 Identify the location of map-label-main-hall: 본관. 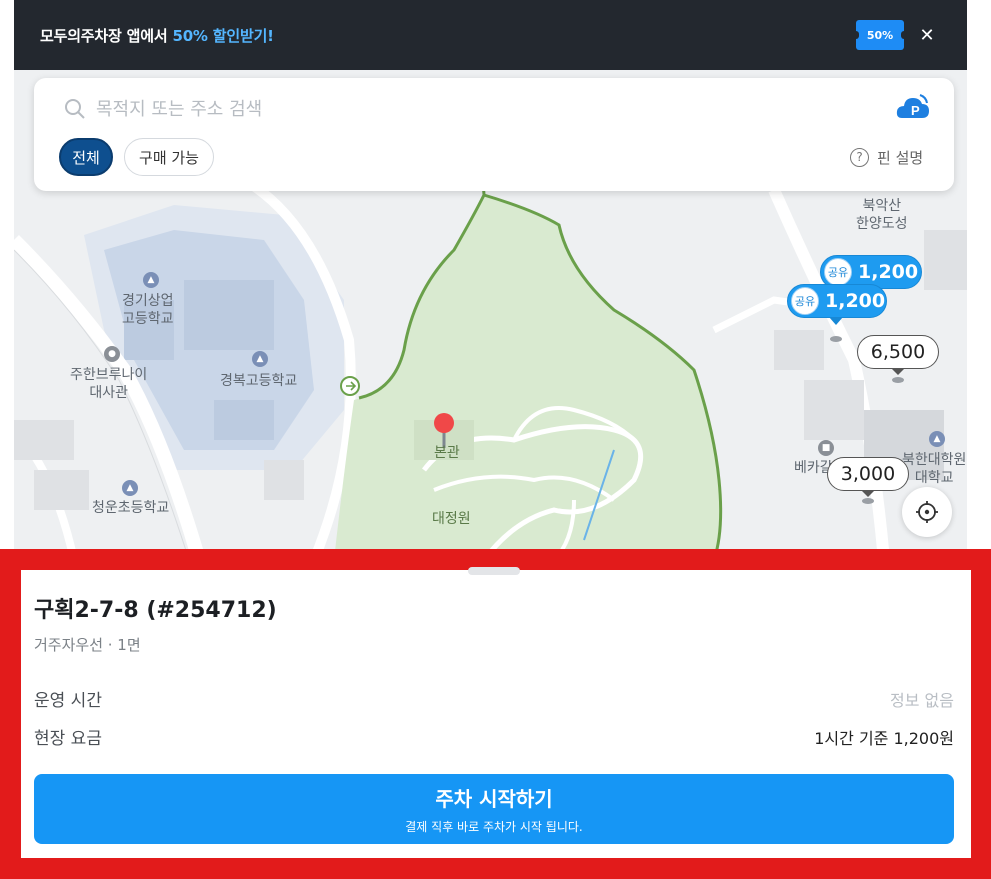
(447, 453).